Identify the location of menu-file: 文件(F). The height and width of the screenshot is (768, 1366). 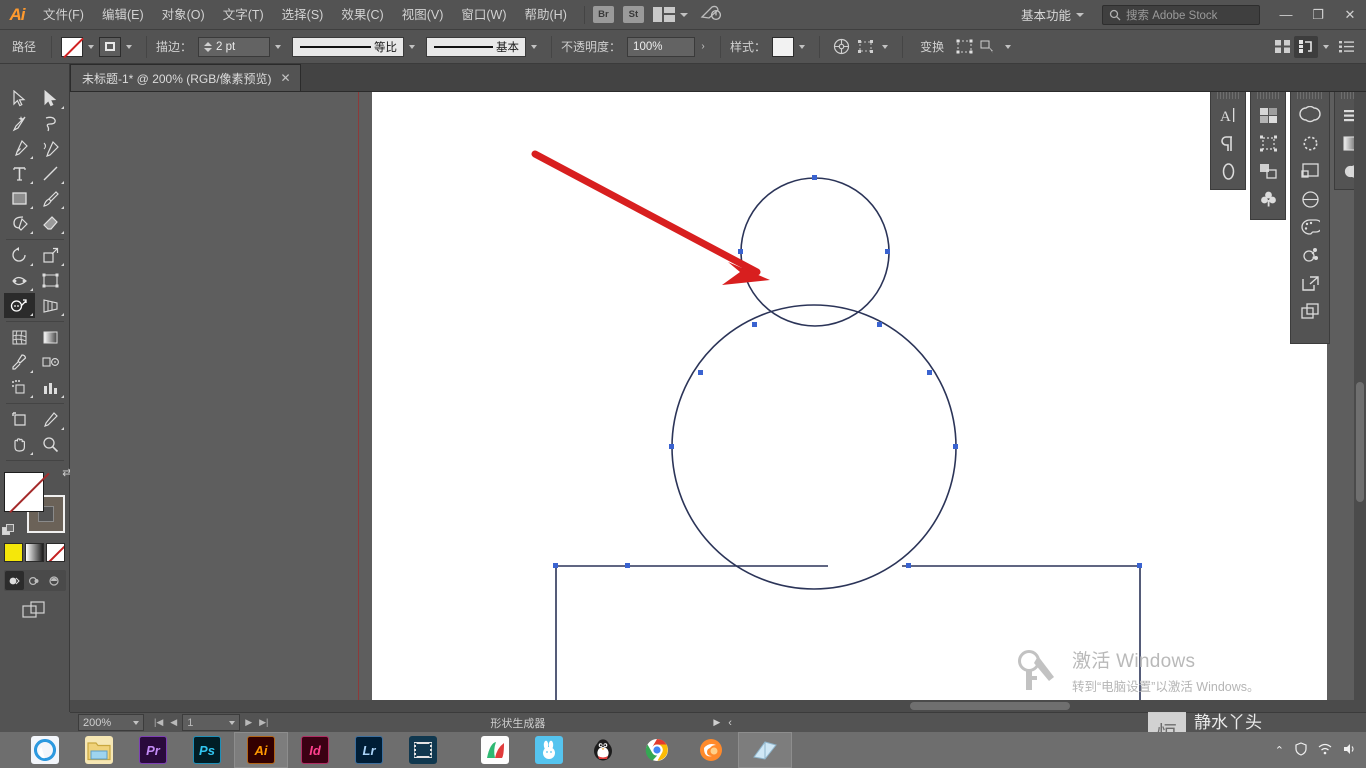
(63, 15).